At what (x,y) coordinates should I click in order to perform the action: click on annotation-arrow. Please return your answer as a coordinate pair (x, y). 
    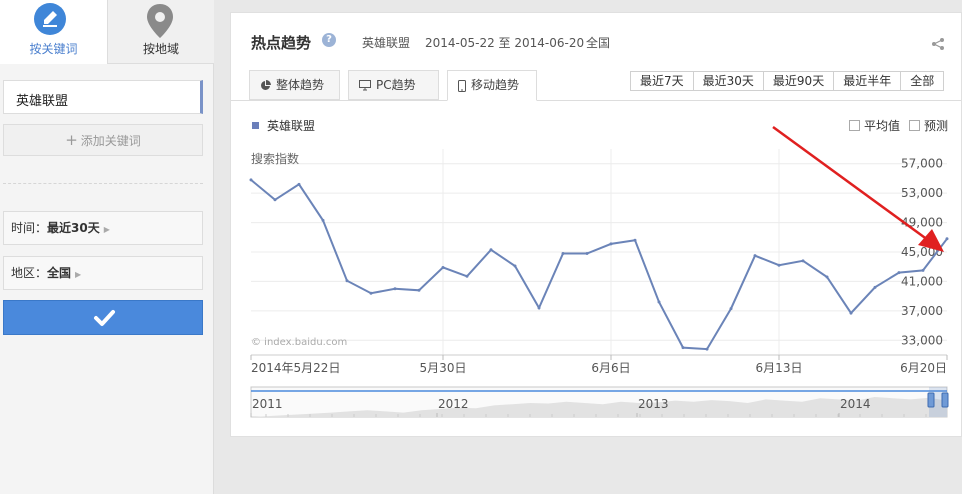
    Looking at the image, I should click on (858, 188).